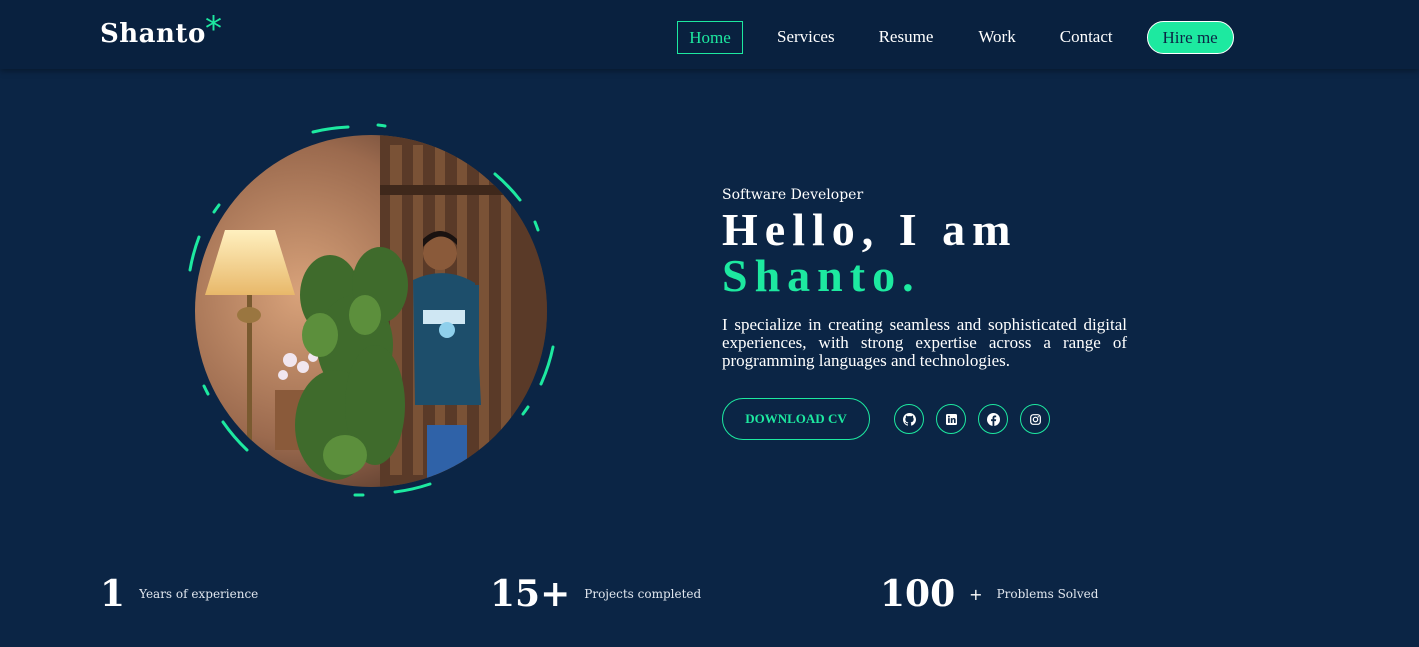 The image size is (1419, 647). I want to click on stat-projects: 15+ Projects completed, so click(595, 594).